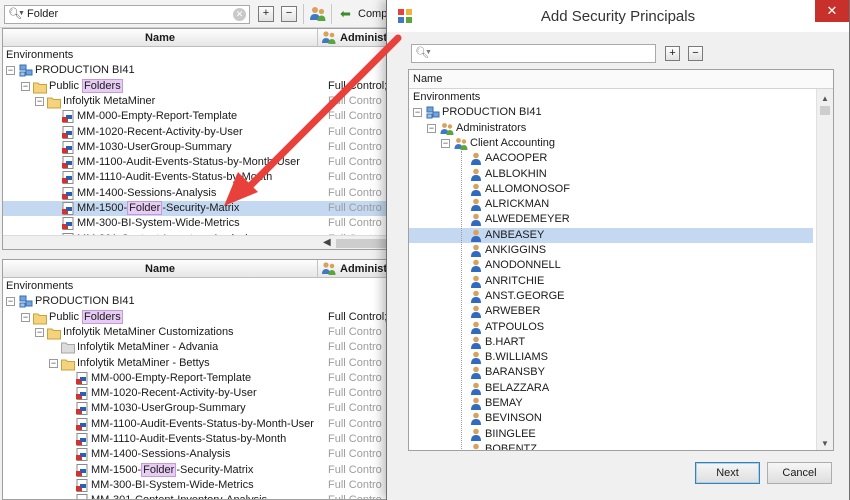 The image size is (850, 500). What do you see at coordinates (832, 11) in the screenshot?
I see `close-button: ✕` at bounding box center [832, 11].